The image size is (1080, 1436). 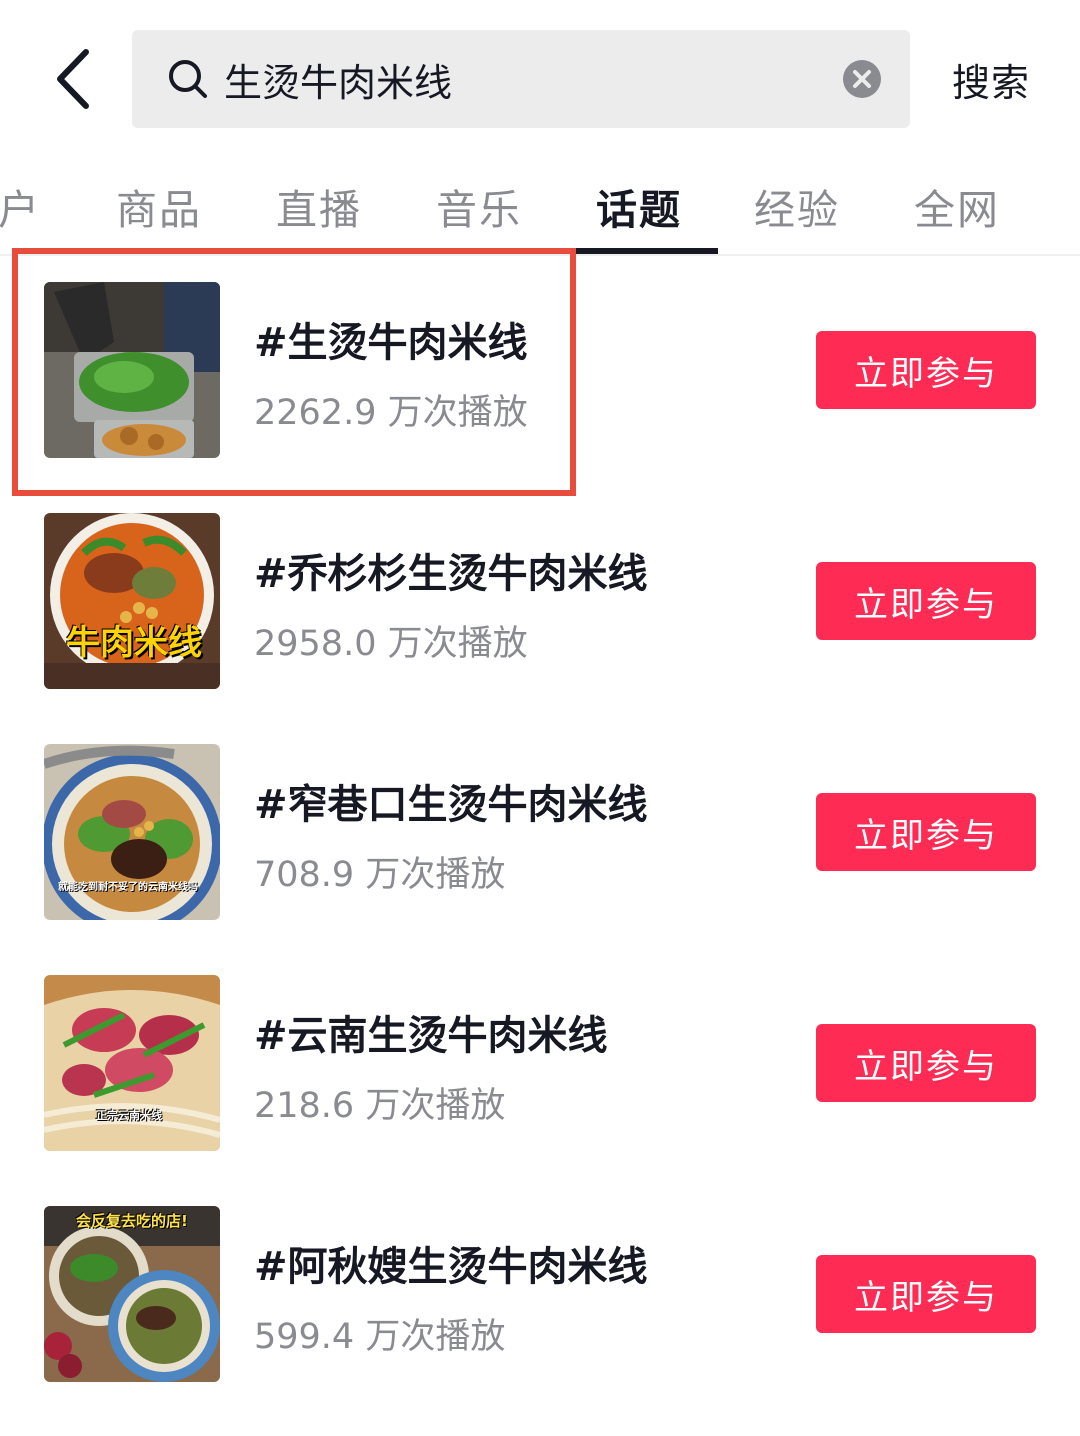 What do you see at coordinates (540, 203) in the screenshot?
I see `category-tabs: 户 商品 直播 音乐 话题 经验 全网` at bounding box center [540, 203].